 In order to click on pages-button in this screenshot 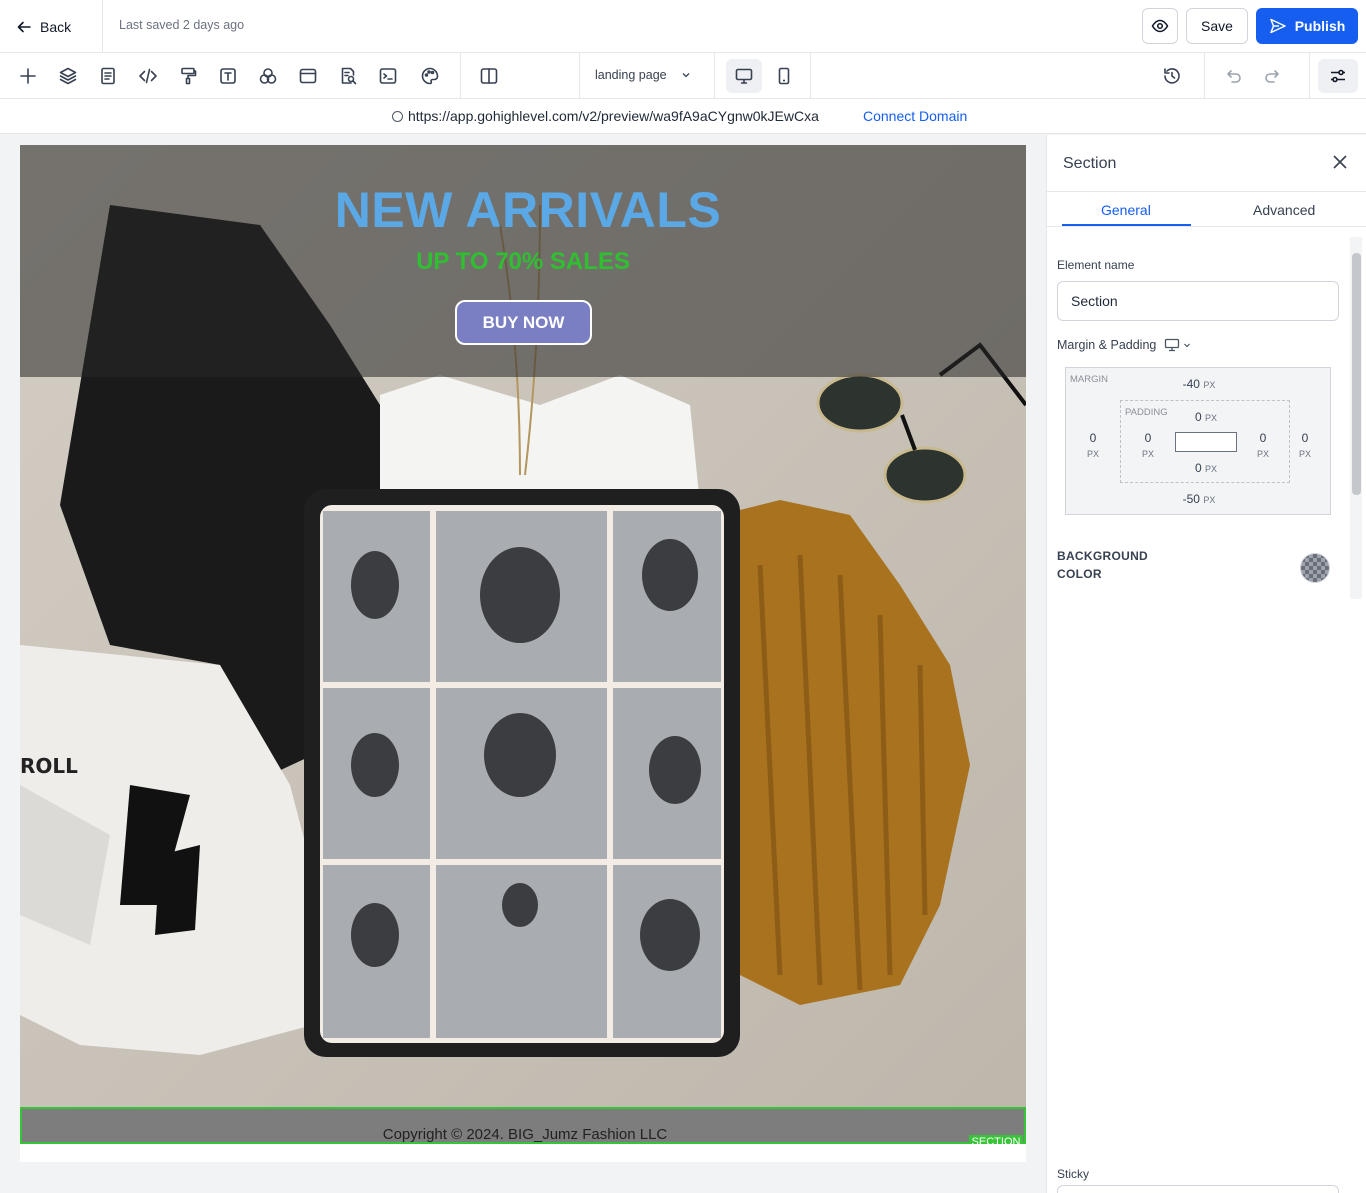, I will do `click(108, 76)`.